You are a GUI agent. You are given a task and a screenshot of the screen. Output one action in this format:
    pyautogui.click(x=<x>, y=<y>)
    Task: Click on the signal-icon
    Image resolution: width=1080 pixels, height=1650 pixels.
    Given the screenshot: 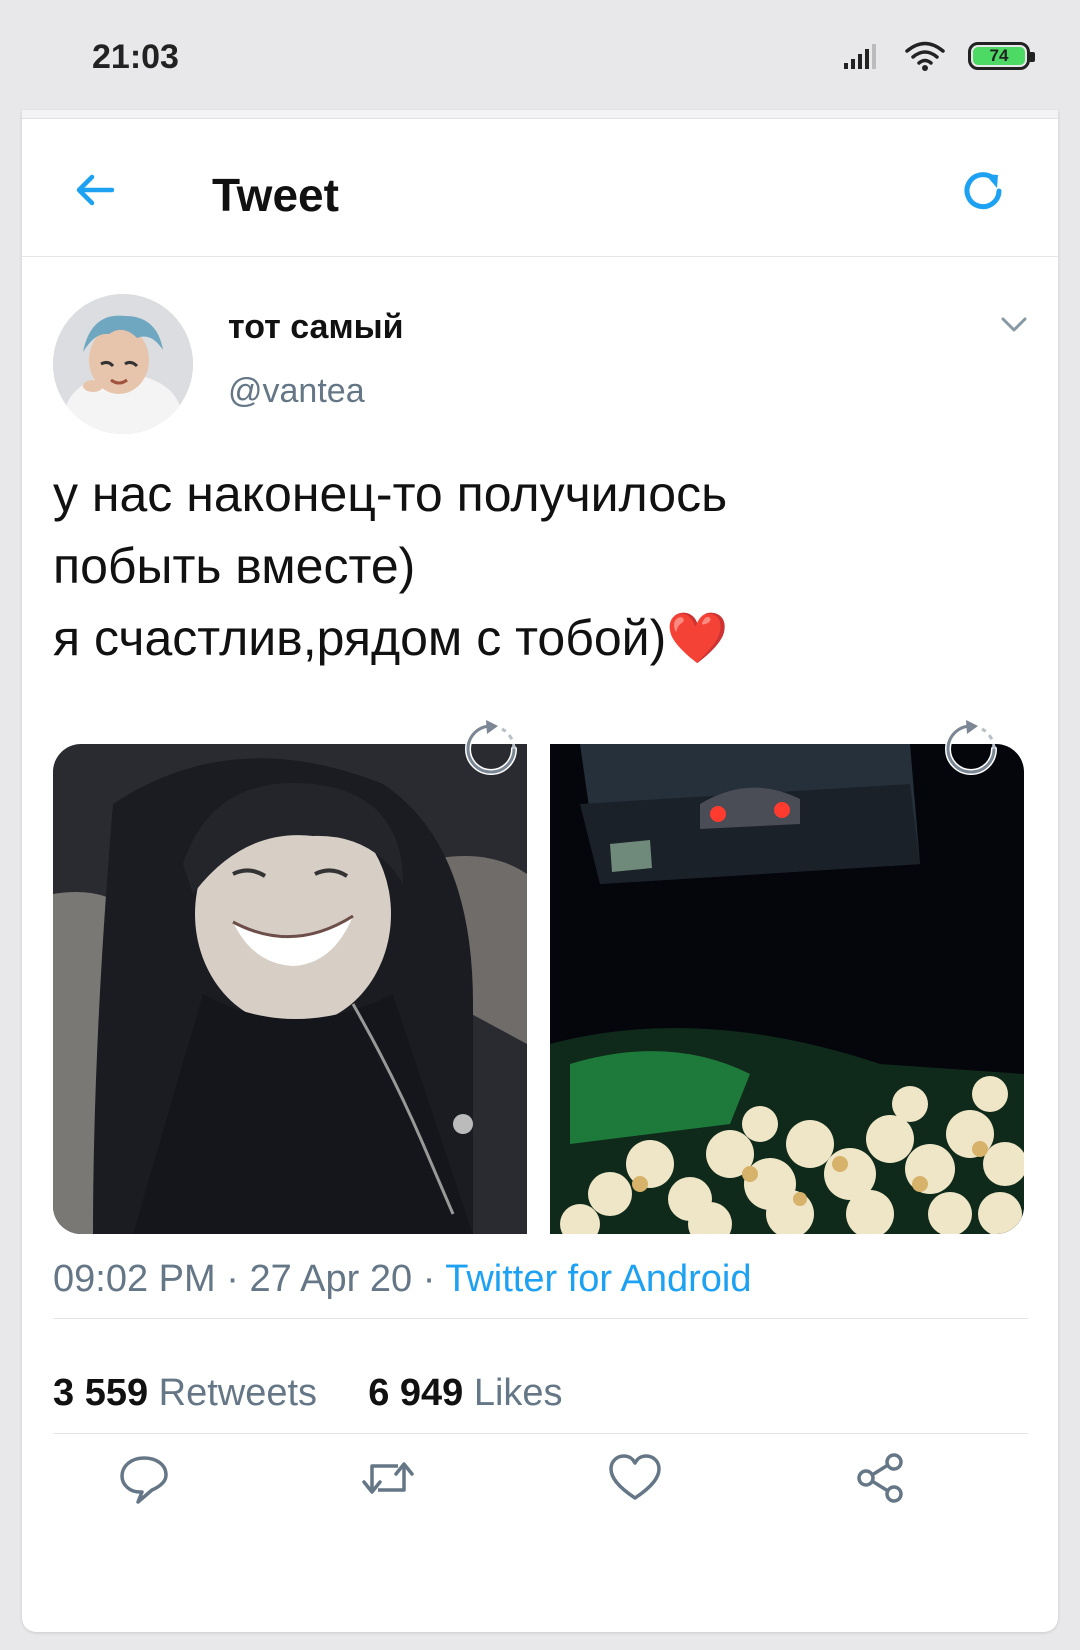 What is the action you would take?
    pyautogui.click(x=860, y=56)
    